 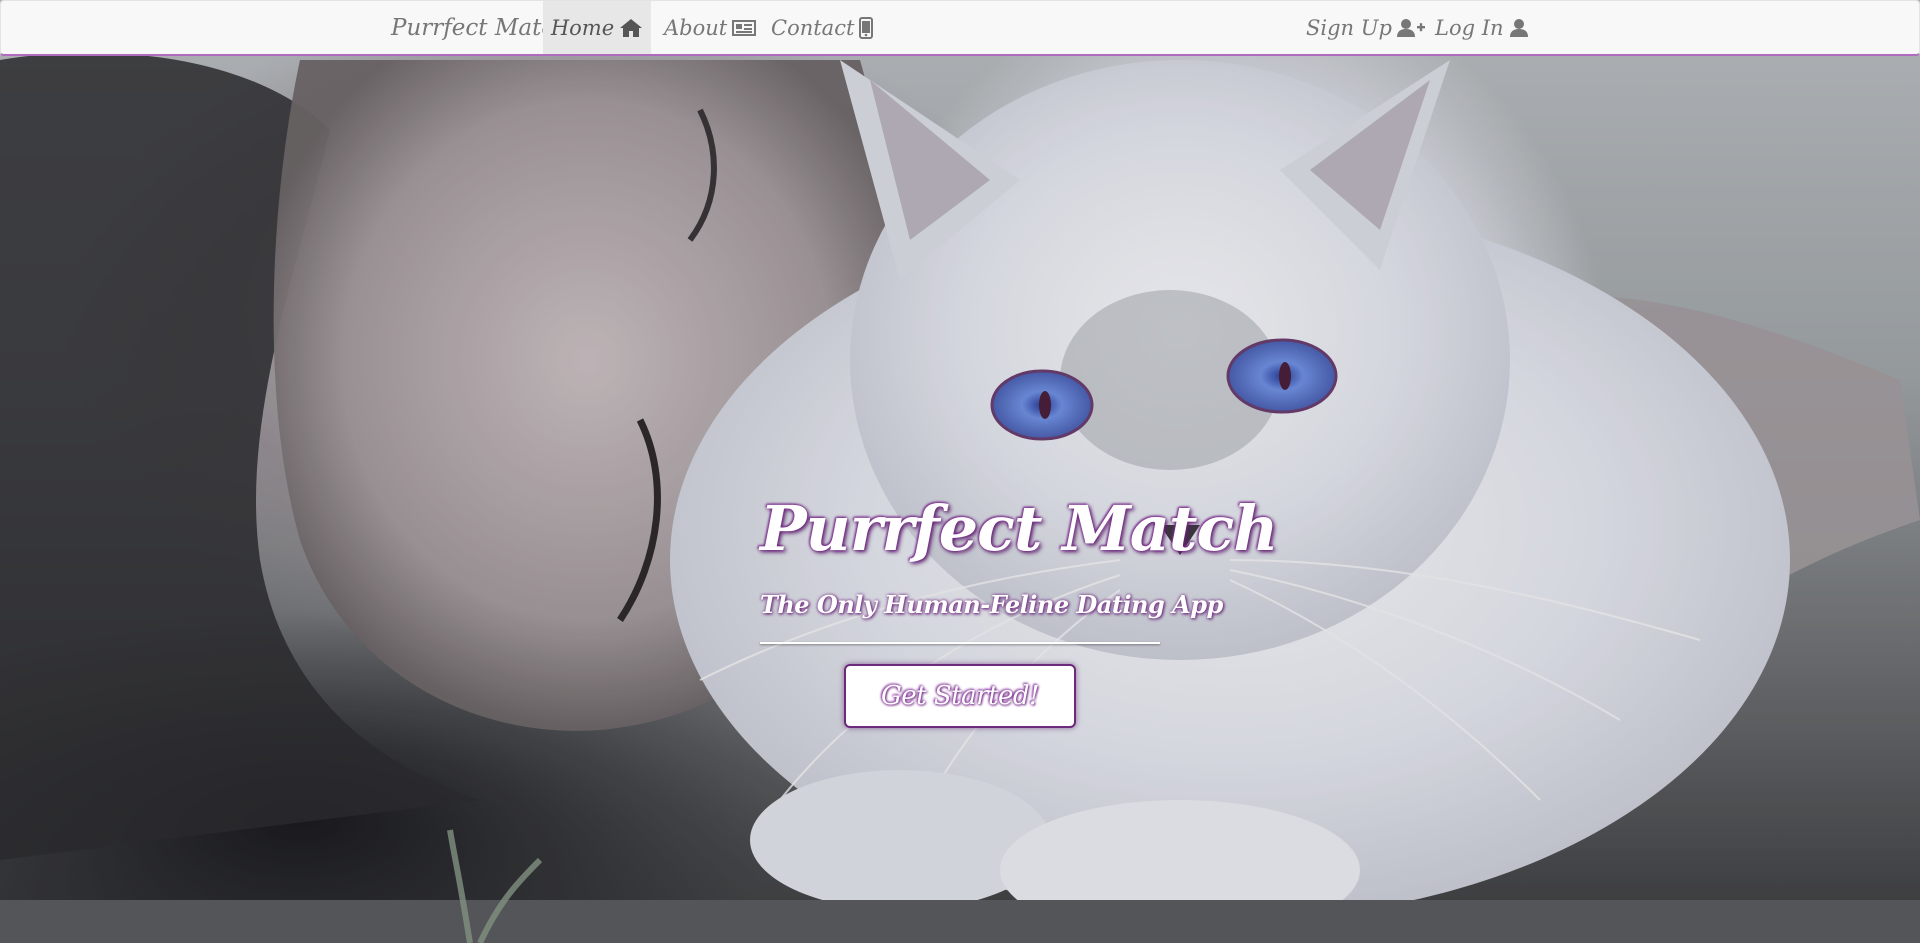 I want to click on mobile-phone-icon, so click(x=866, y=27).